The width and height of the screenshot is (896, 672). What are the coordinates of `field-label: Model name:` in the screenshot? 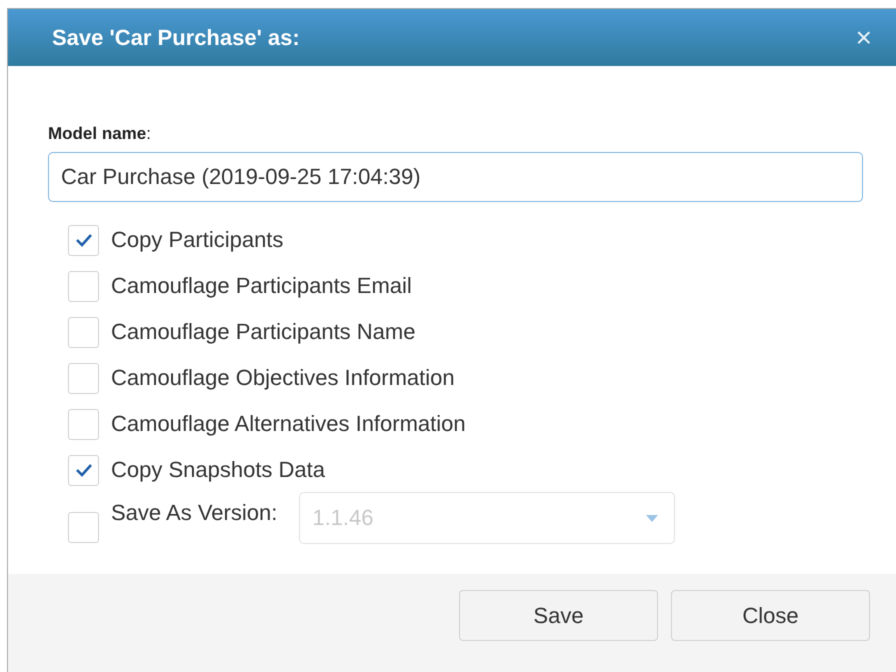 It's located at (100, 134).